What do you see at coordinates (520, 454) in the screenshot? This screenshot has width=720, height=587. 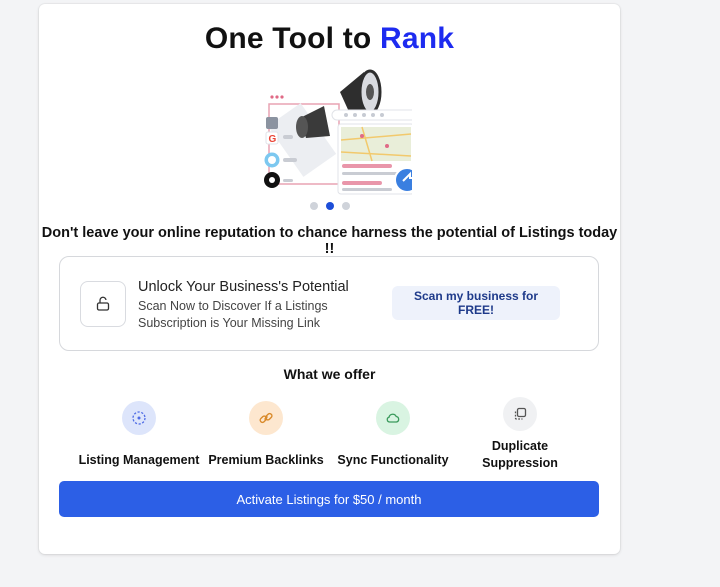 I see `feature-label: Duplicate Suppression` at bounding box center [520, 454].